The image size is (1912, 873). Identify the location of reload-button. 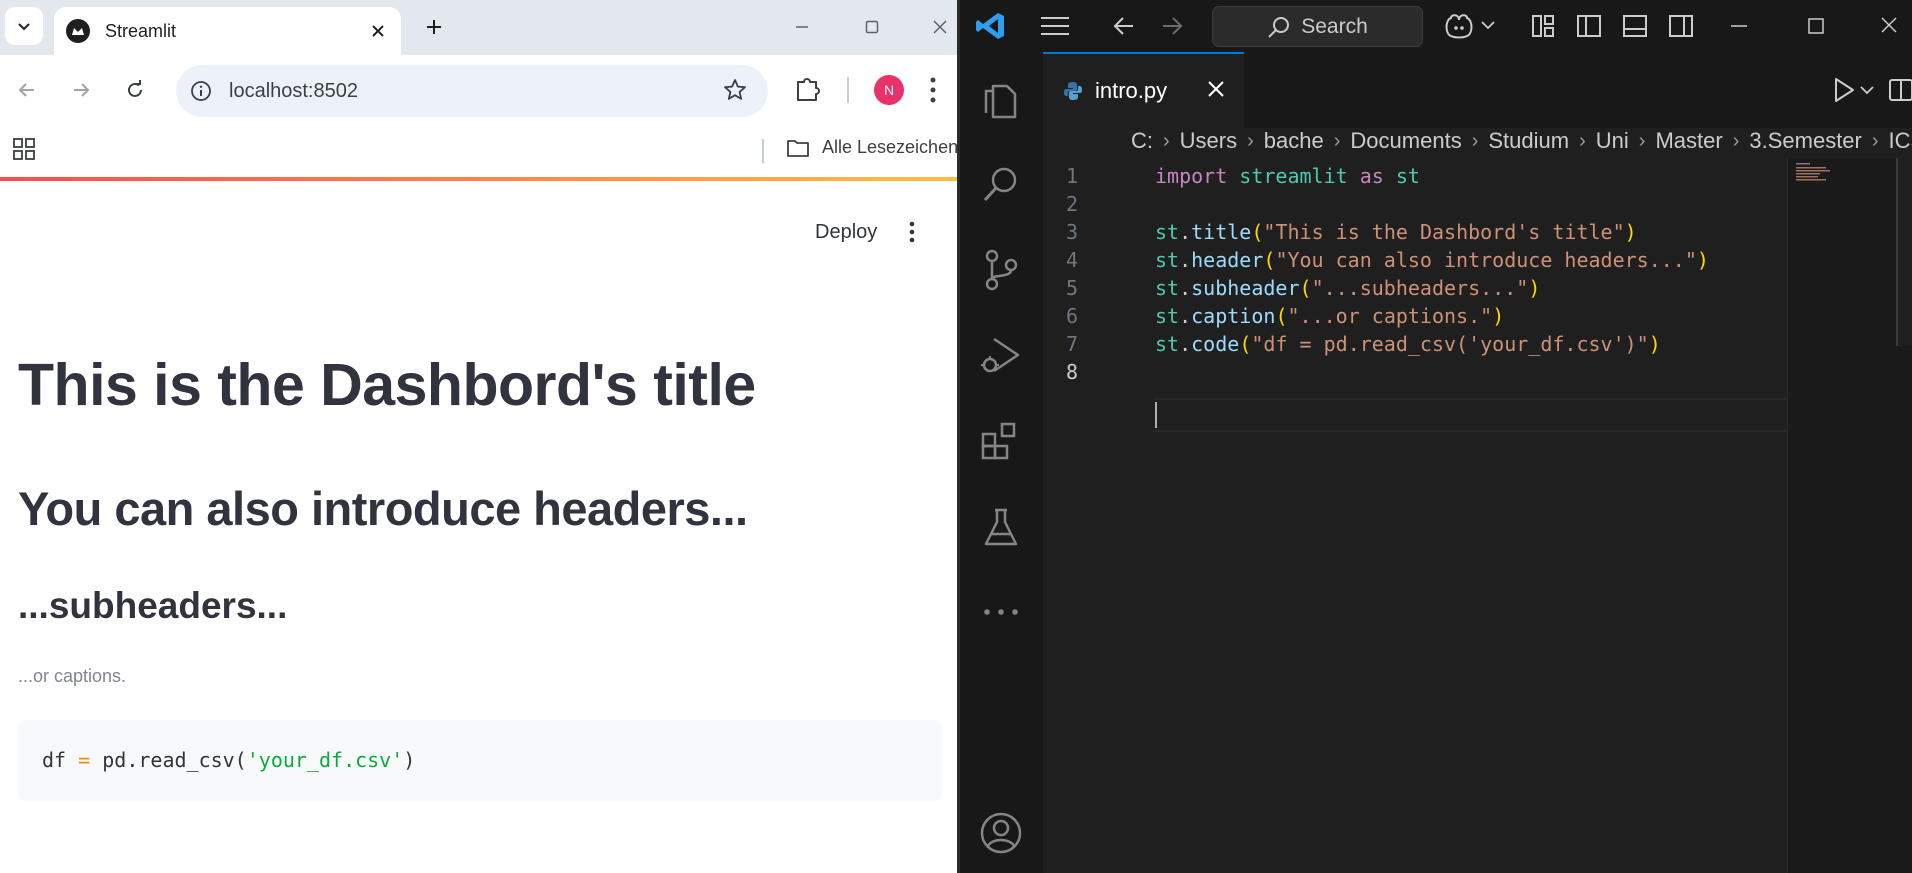
(135, 90).